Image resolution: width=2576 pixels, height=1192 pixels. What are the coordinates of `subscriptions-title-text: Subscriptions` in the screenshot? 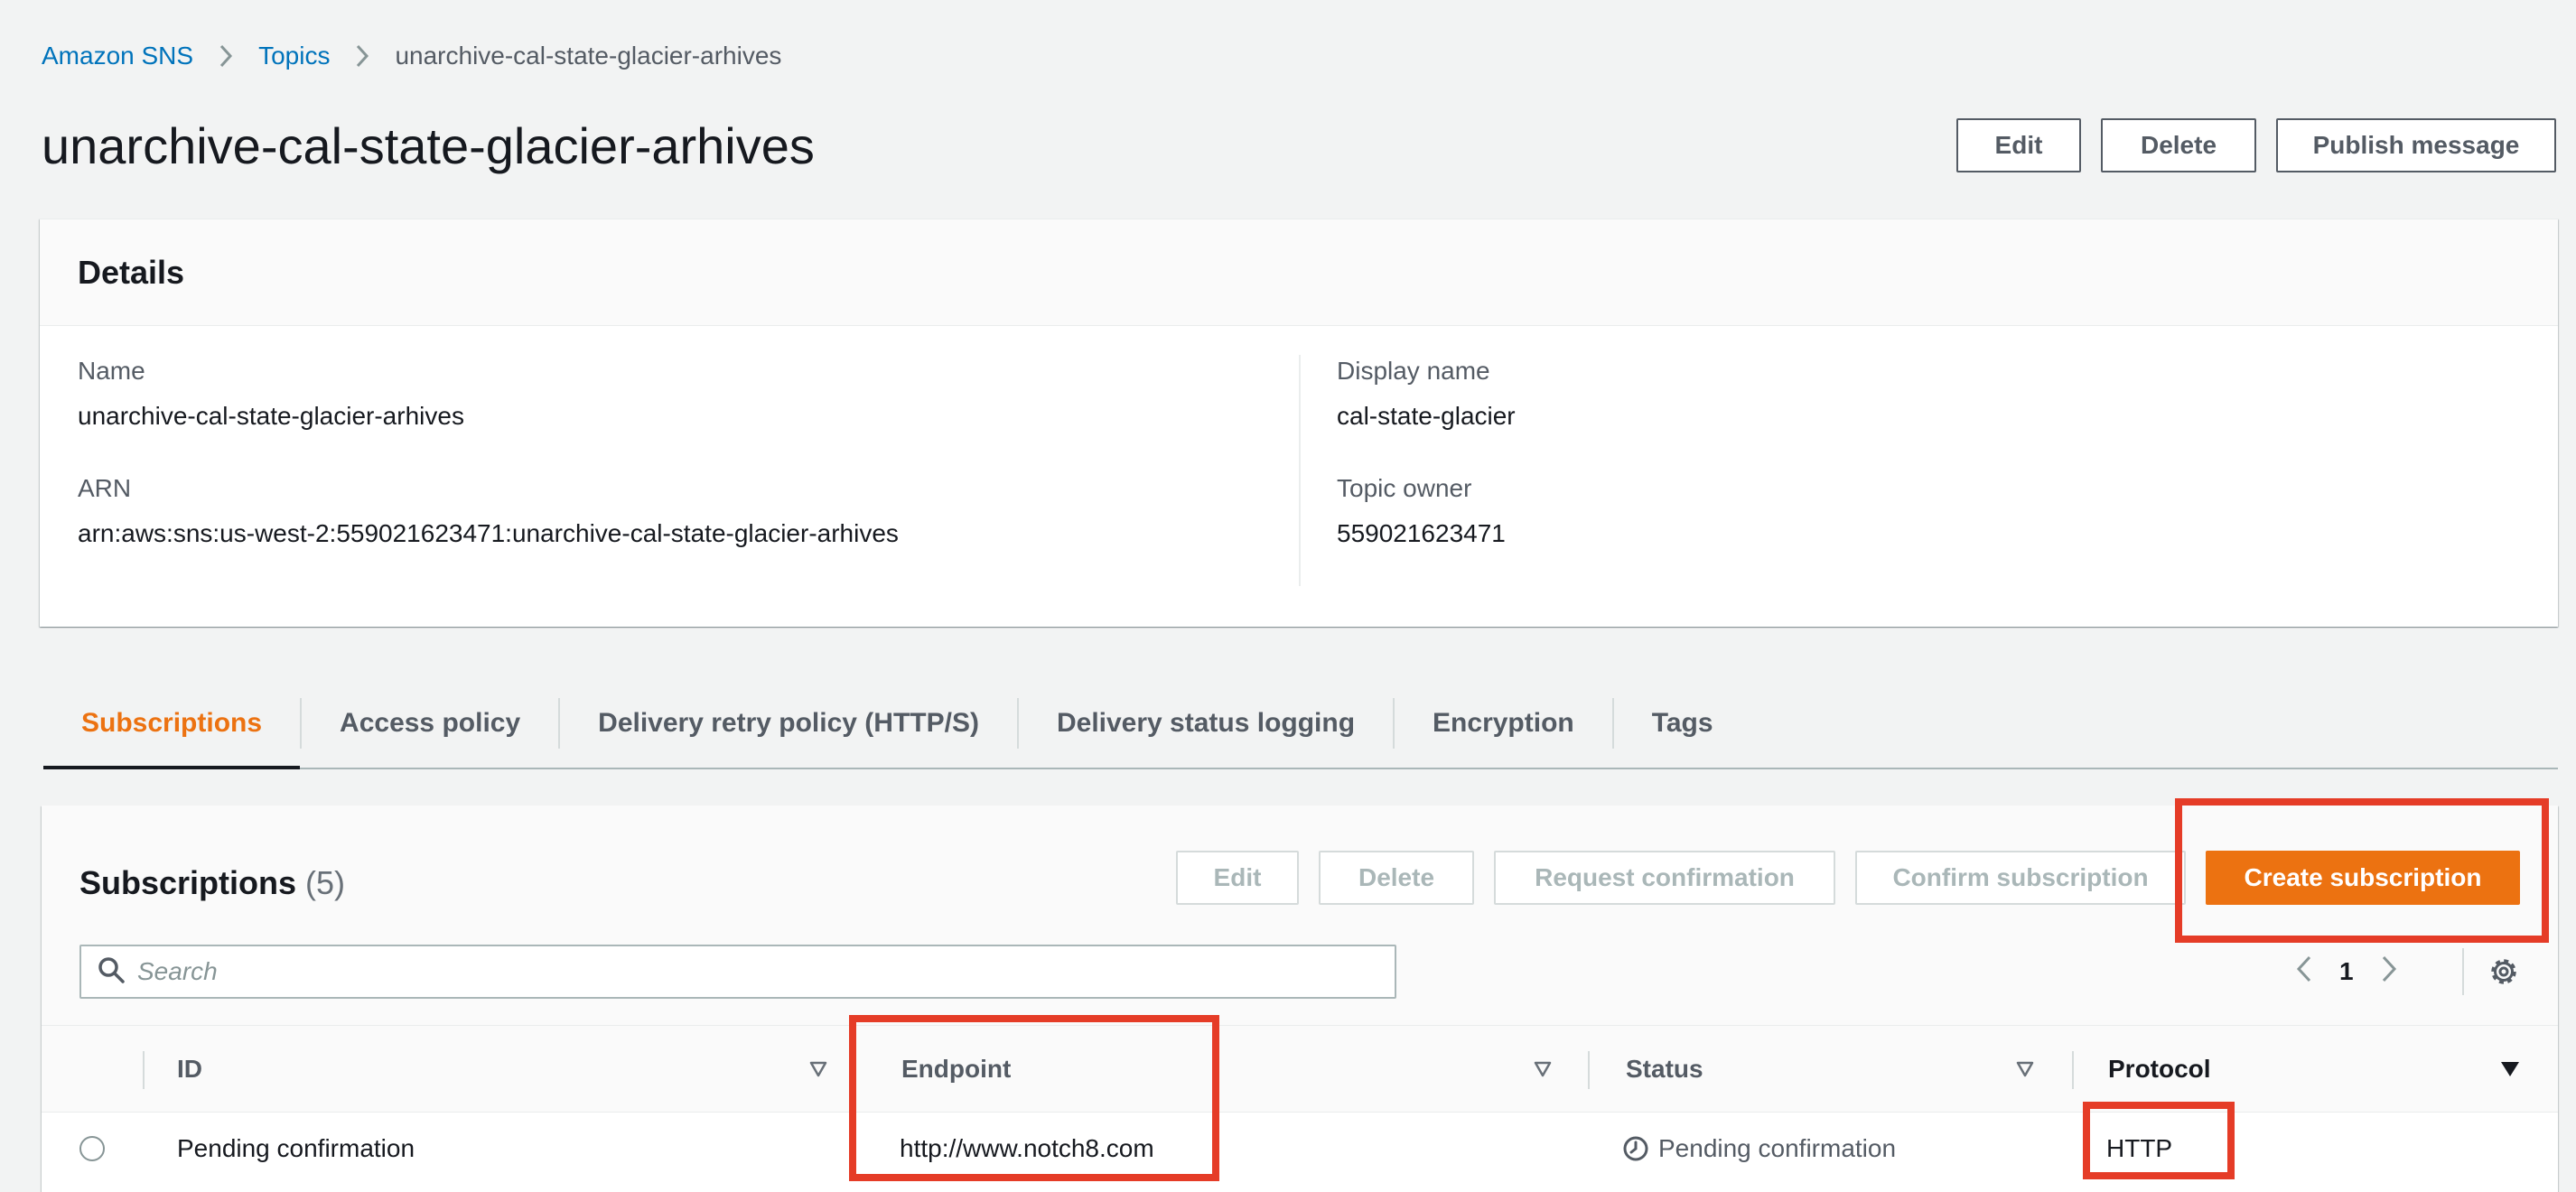 It's located at (188, 883).